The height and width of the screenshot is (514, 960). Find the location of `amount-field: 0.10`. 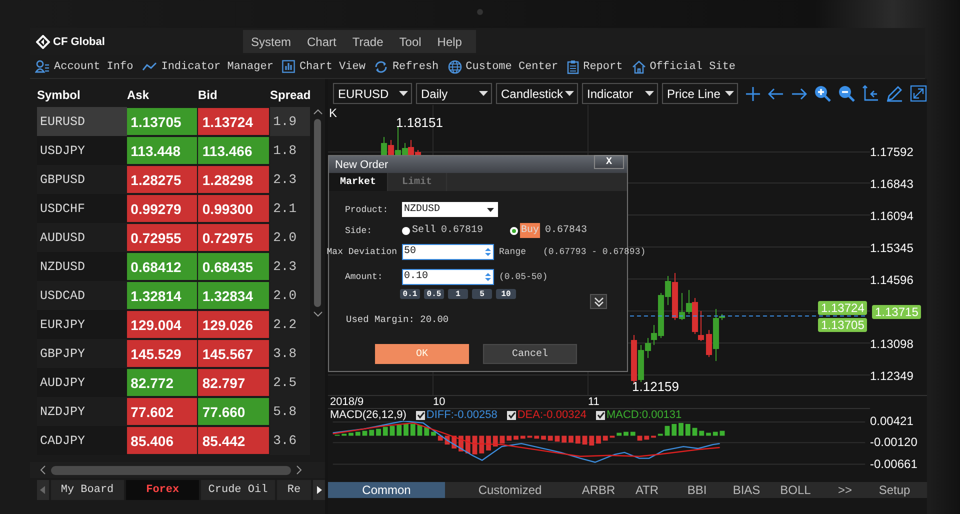

amount-field: 0.10 is located at coordinates (448, 276).